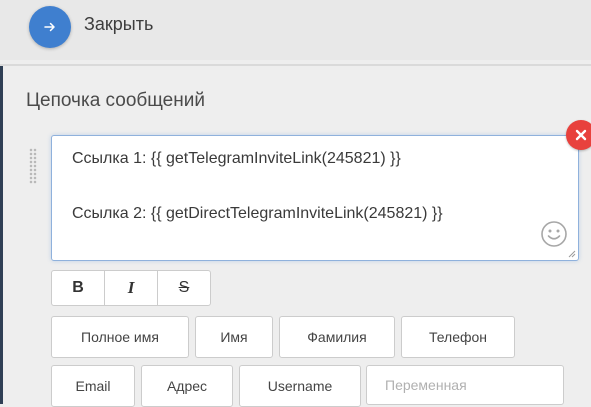  What do you see at coordinates (93, 386) in the screenshot?
I see `variable-email-button: Email` at bounding box center [93, 386].